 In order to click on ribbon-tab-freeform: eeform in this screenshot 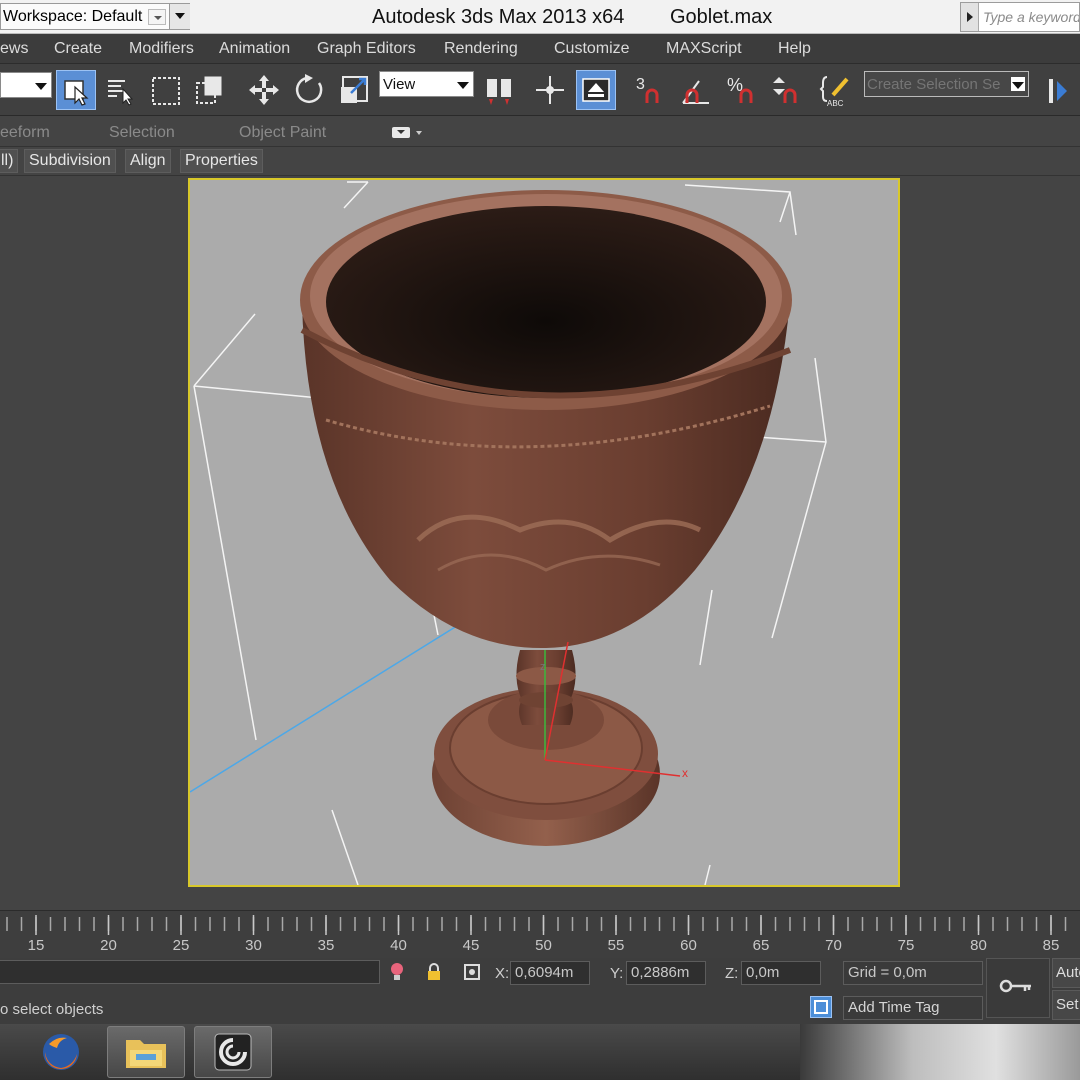, I will do `click(25, 133)`.